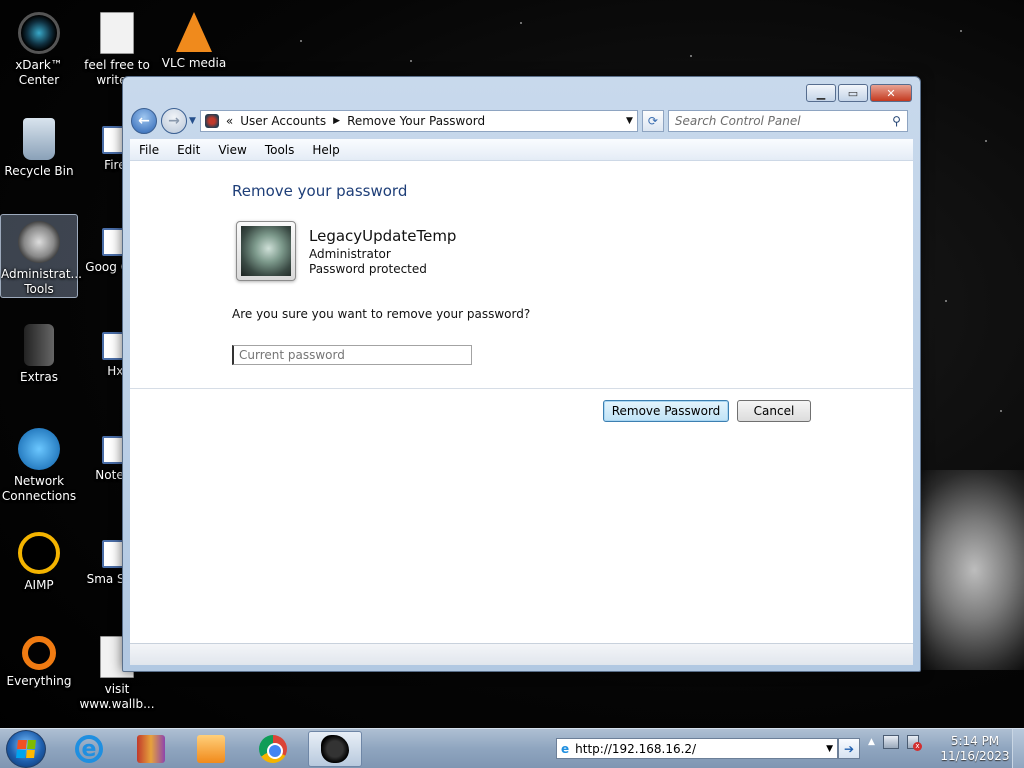 Image resolution: width=1024 pixels, height=768 pixels. I want to click on desktop-icon-everything: Everything, so click(39, 659).